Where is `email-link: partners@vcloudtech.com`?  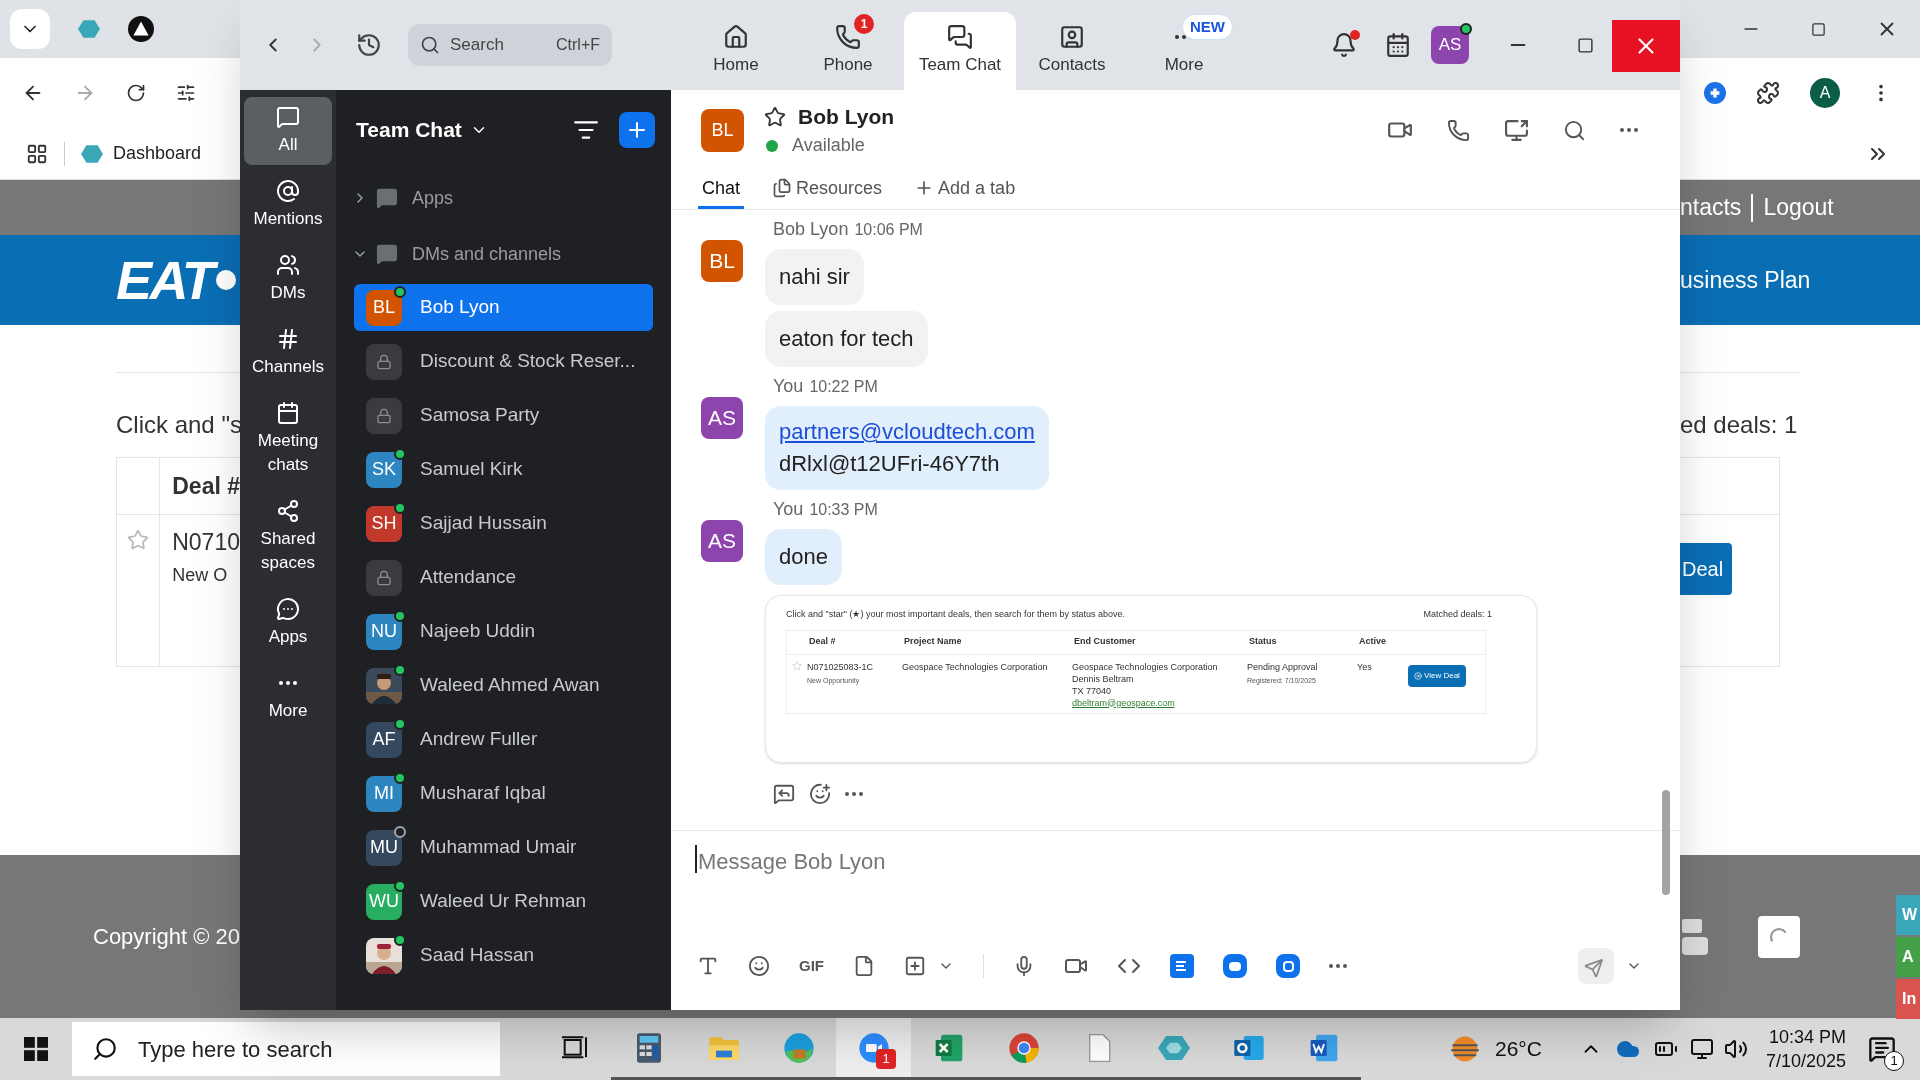
email-link: partners@vcloudtech.com is located at coordinates (907, 432).